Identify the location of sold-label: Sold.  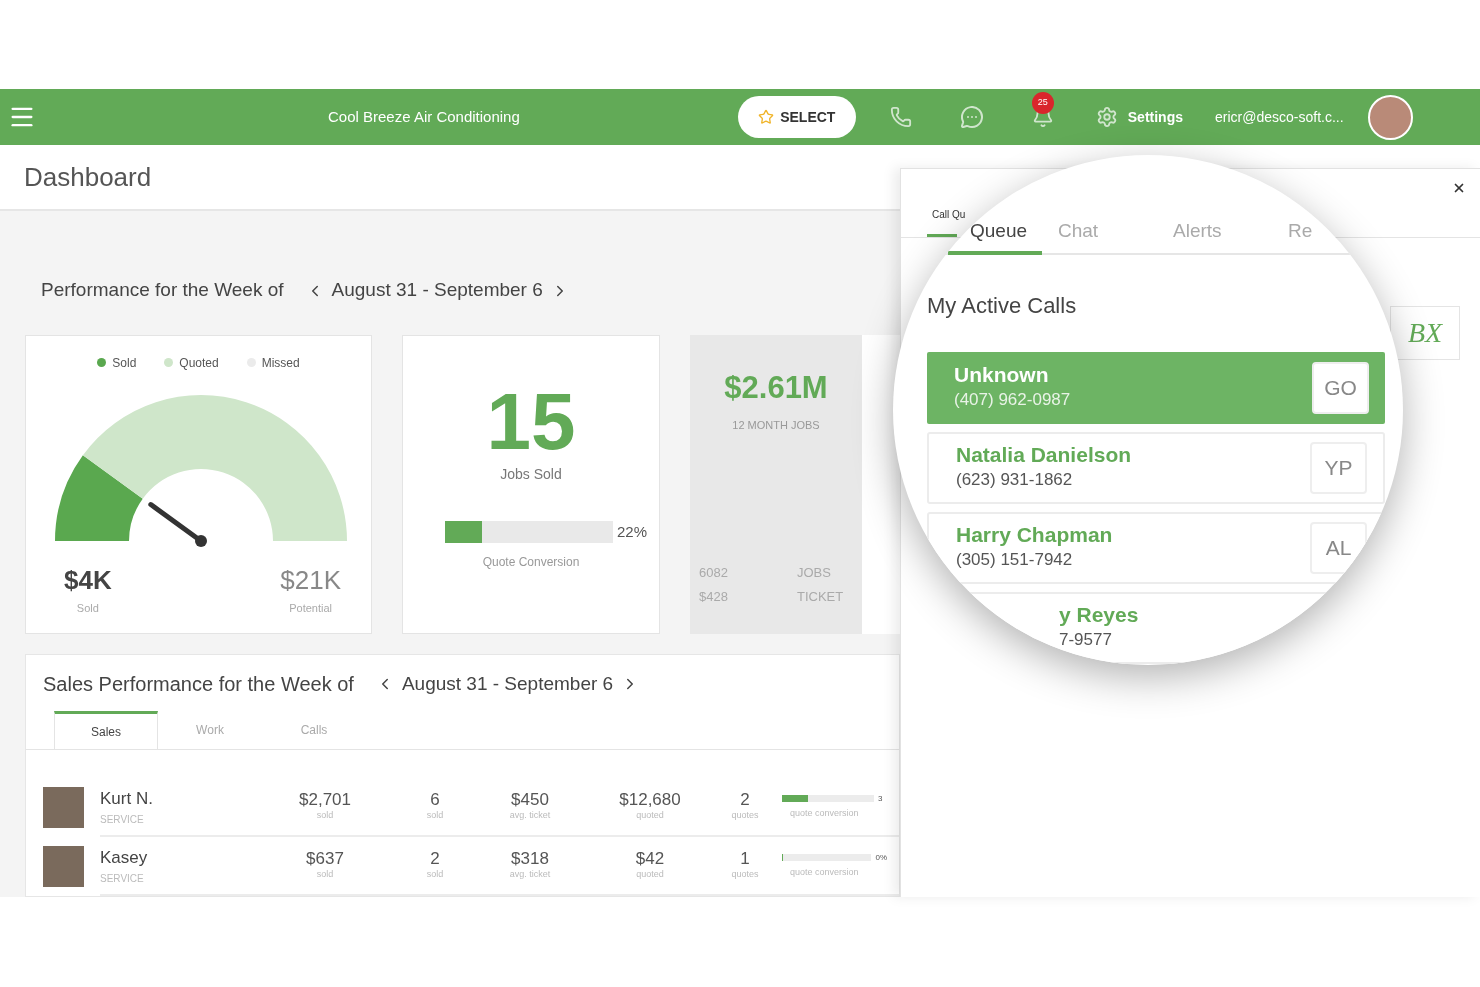
(87, 608).